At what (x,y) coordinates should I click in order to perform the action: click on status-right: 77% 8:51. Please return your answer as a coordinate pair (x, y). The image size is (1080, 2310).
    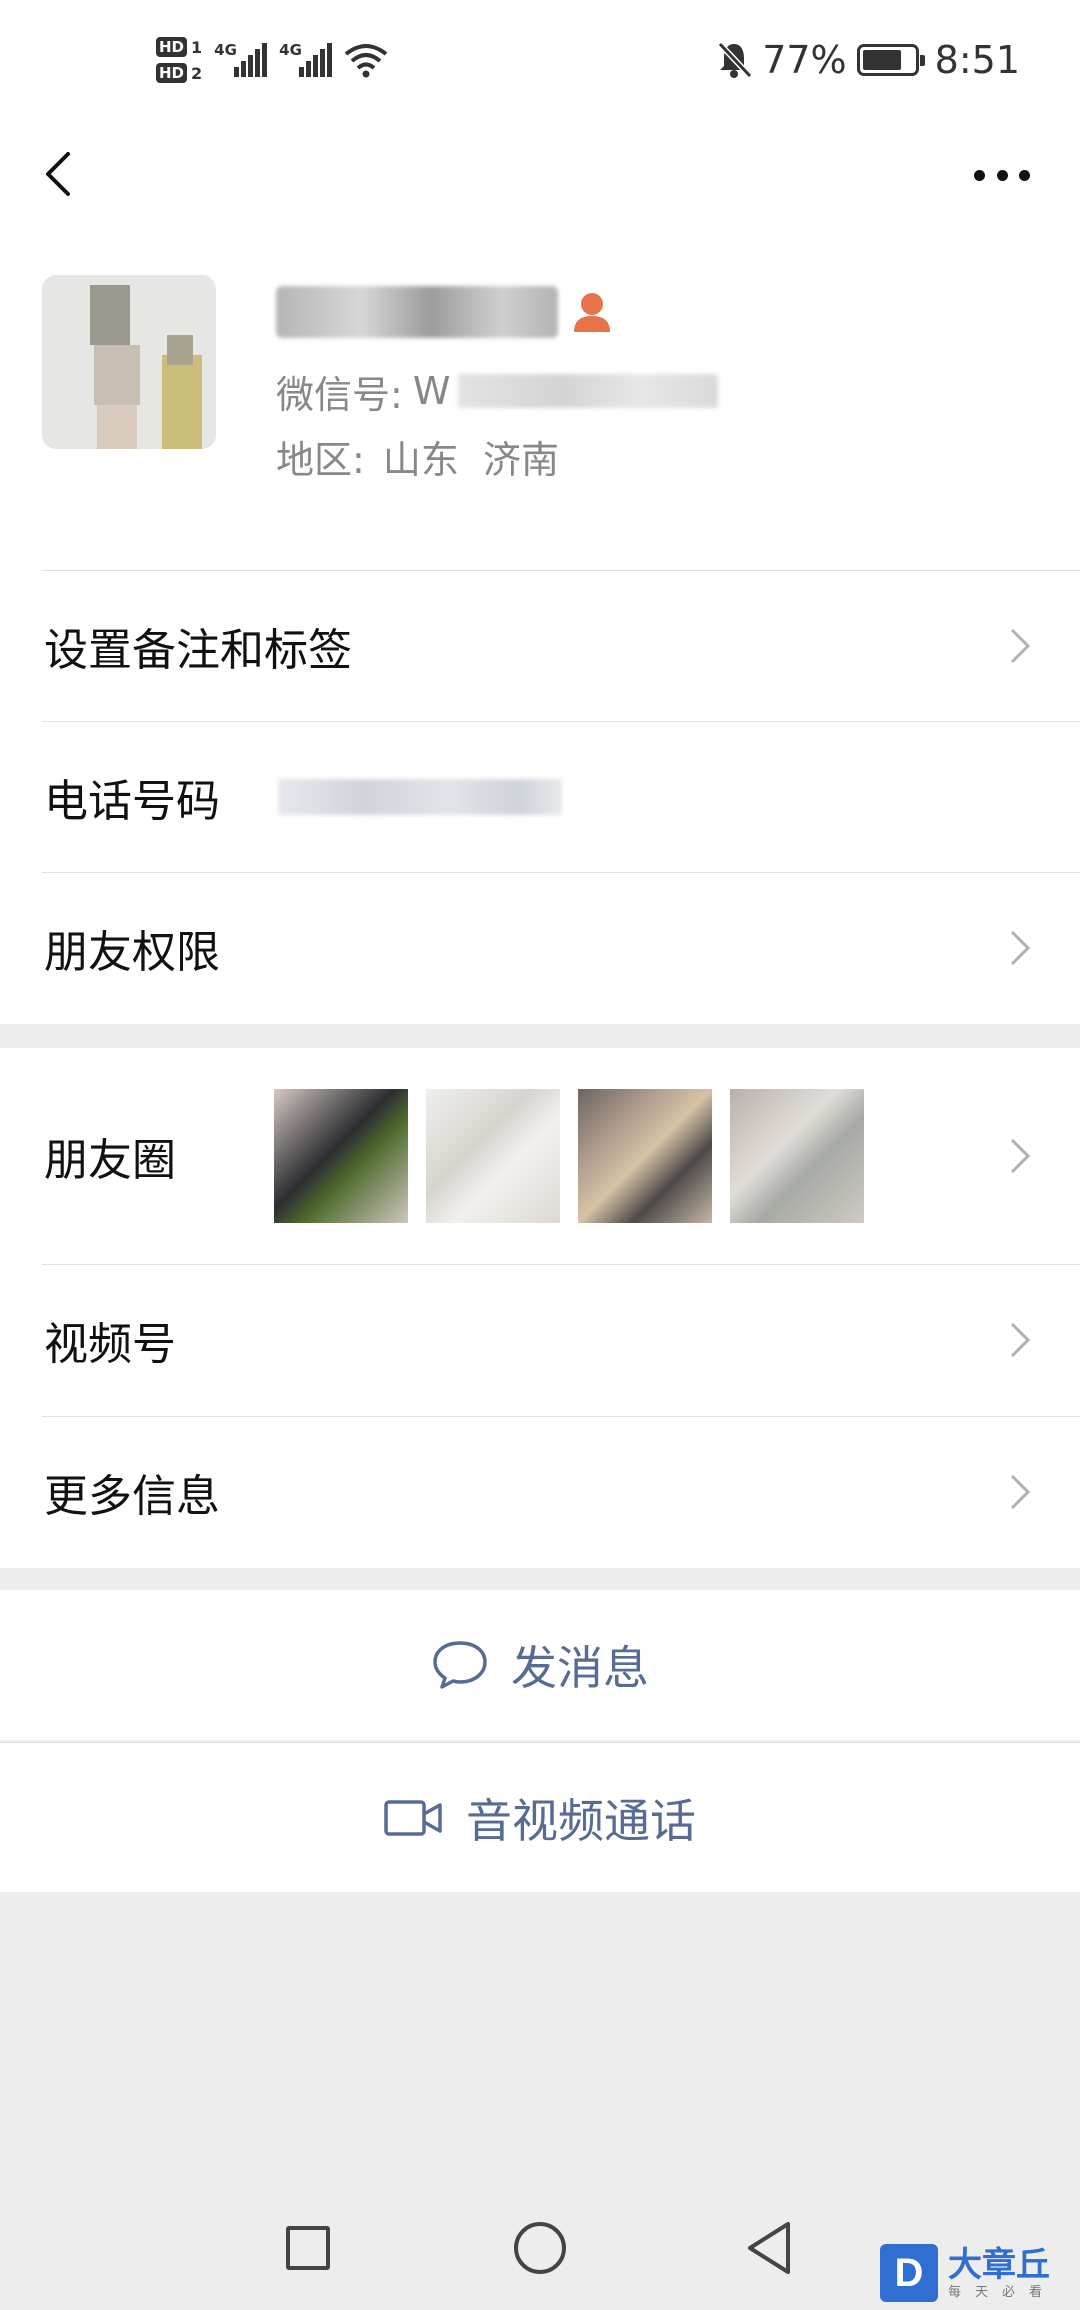
    Looking at the image, I should click on (868, 60).